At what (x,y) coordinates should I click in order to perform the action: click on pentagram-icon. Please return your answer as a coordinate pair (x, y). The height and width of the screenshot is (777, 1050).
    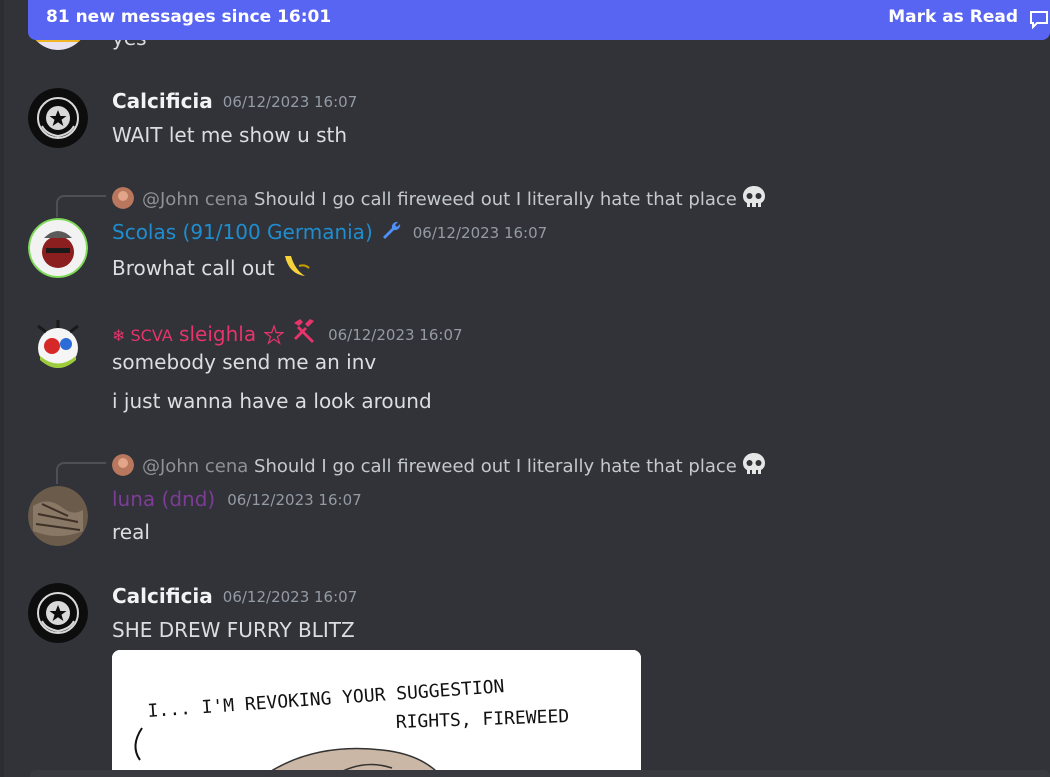
    Looking at the image, I should click on (274, 336).